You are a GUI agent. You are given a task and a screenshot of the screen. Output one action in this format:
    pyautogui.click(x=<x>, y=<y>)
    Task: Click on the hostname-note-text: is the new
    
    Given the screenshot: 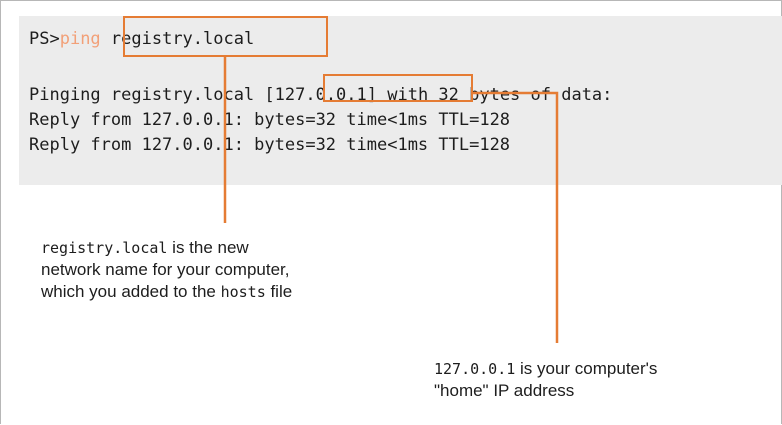 What is the action you would take?
    pyautogui.click(x=208, y=247)
    